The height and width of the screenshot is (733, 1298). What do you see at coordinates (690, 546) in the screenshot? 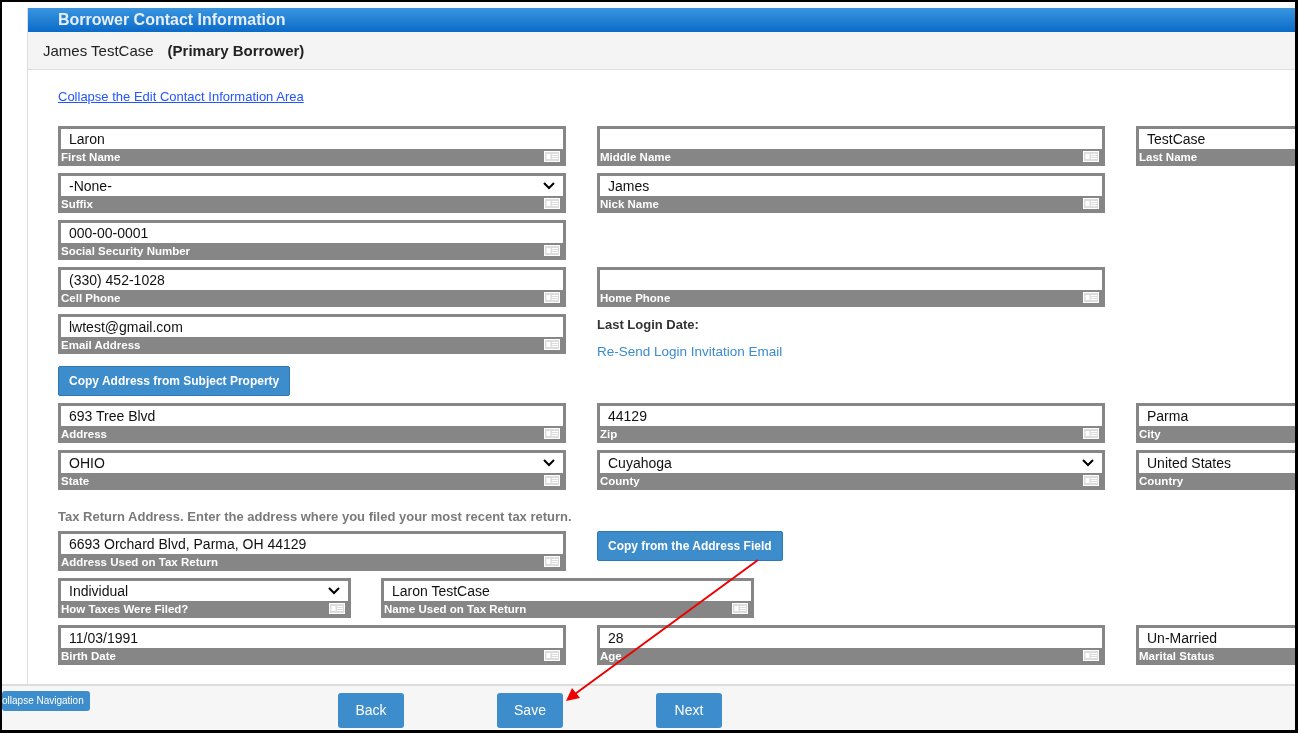
I see `copy-button: Copy from the Address Field` at bounding box center [690, 546].